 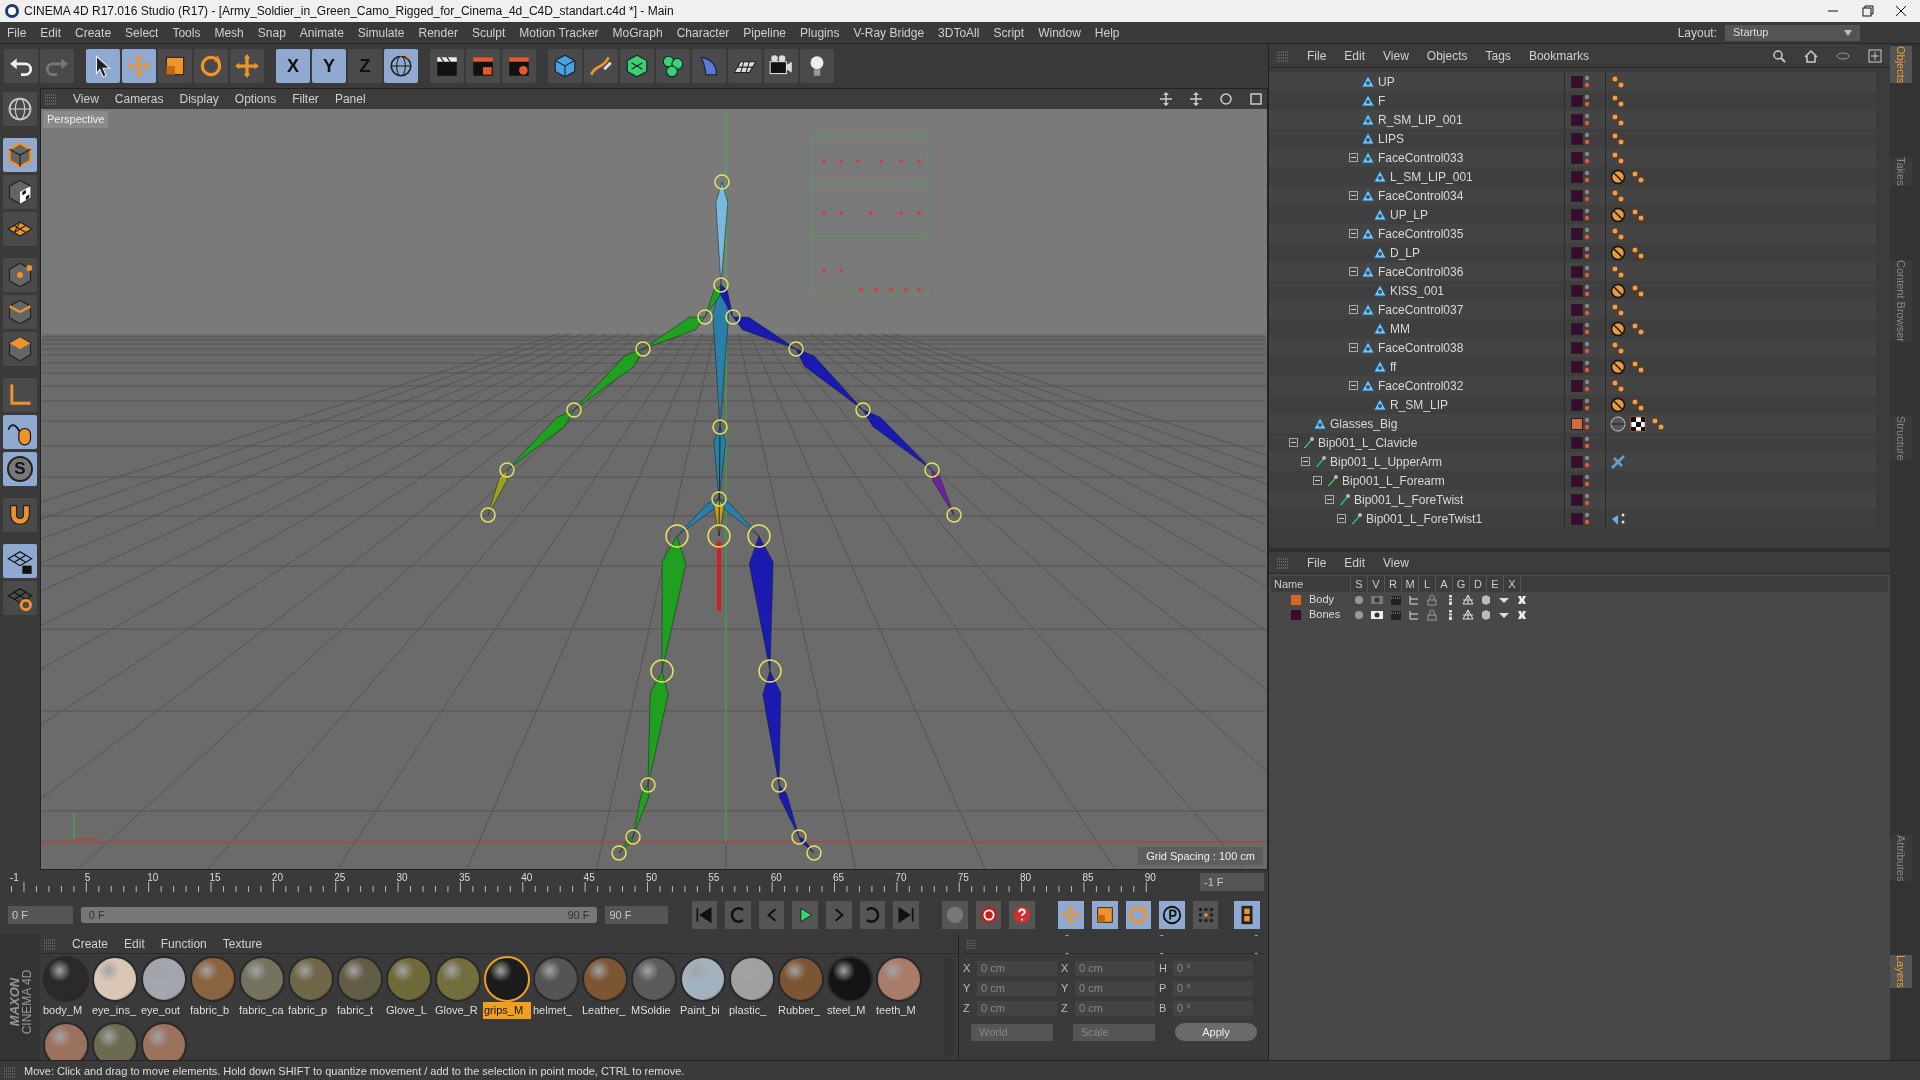 What do you see at coordinates (1196, 99) in the screenshot?
I see `dolly-view-icon` at bounding box center [1196, 99].